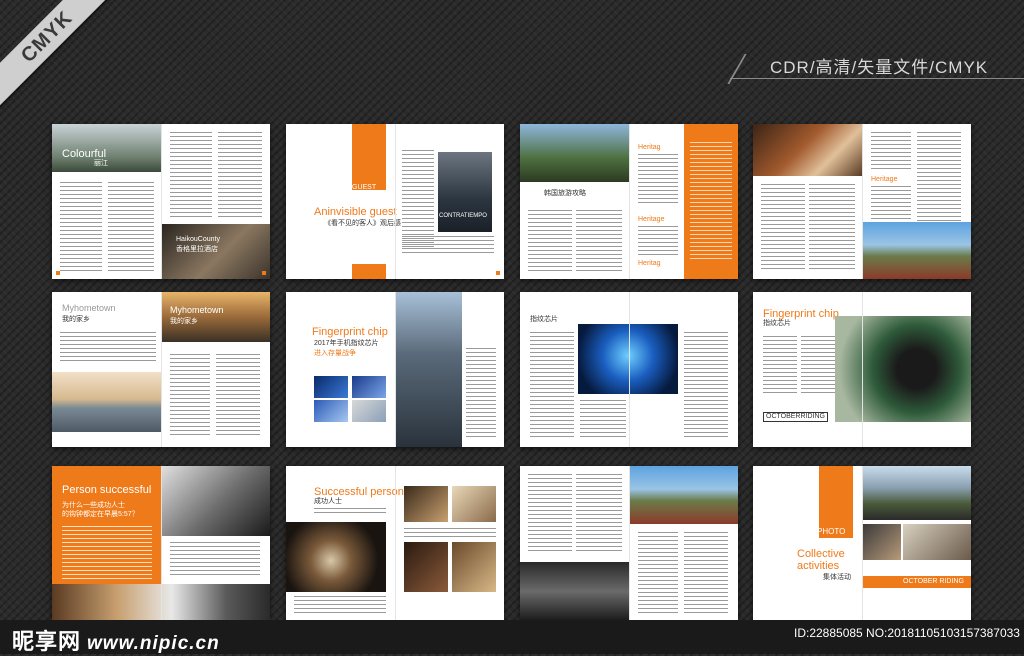 The image size is (1024, 656). I want to click on photo-coffee, so click(426, 567).